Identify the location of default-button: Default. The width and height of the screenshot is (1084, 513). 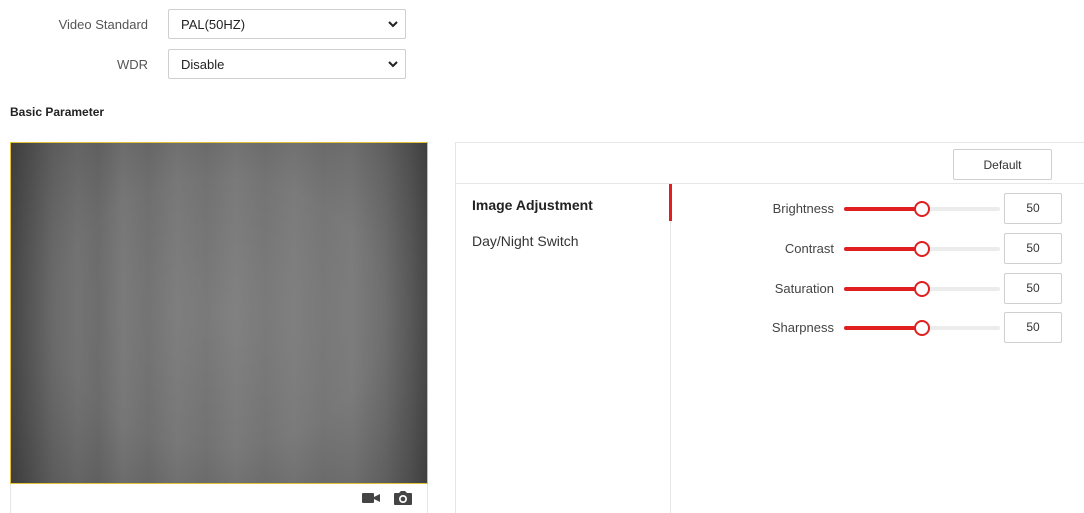
(1002, 164).